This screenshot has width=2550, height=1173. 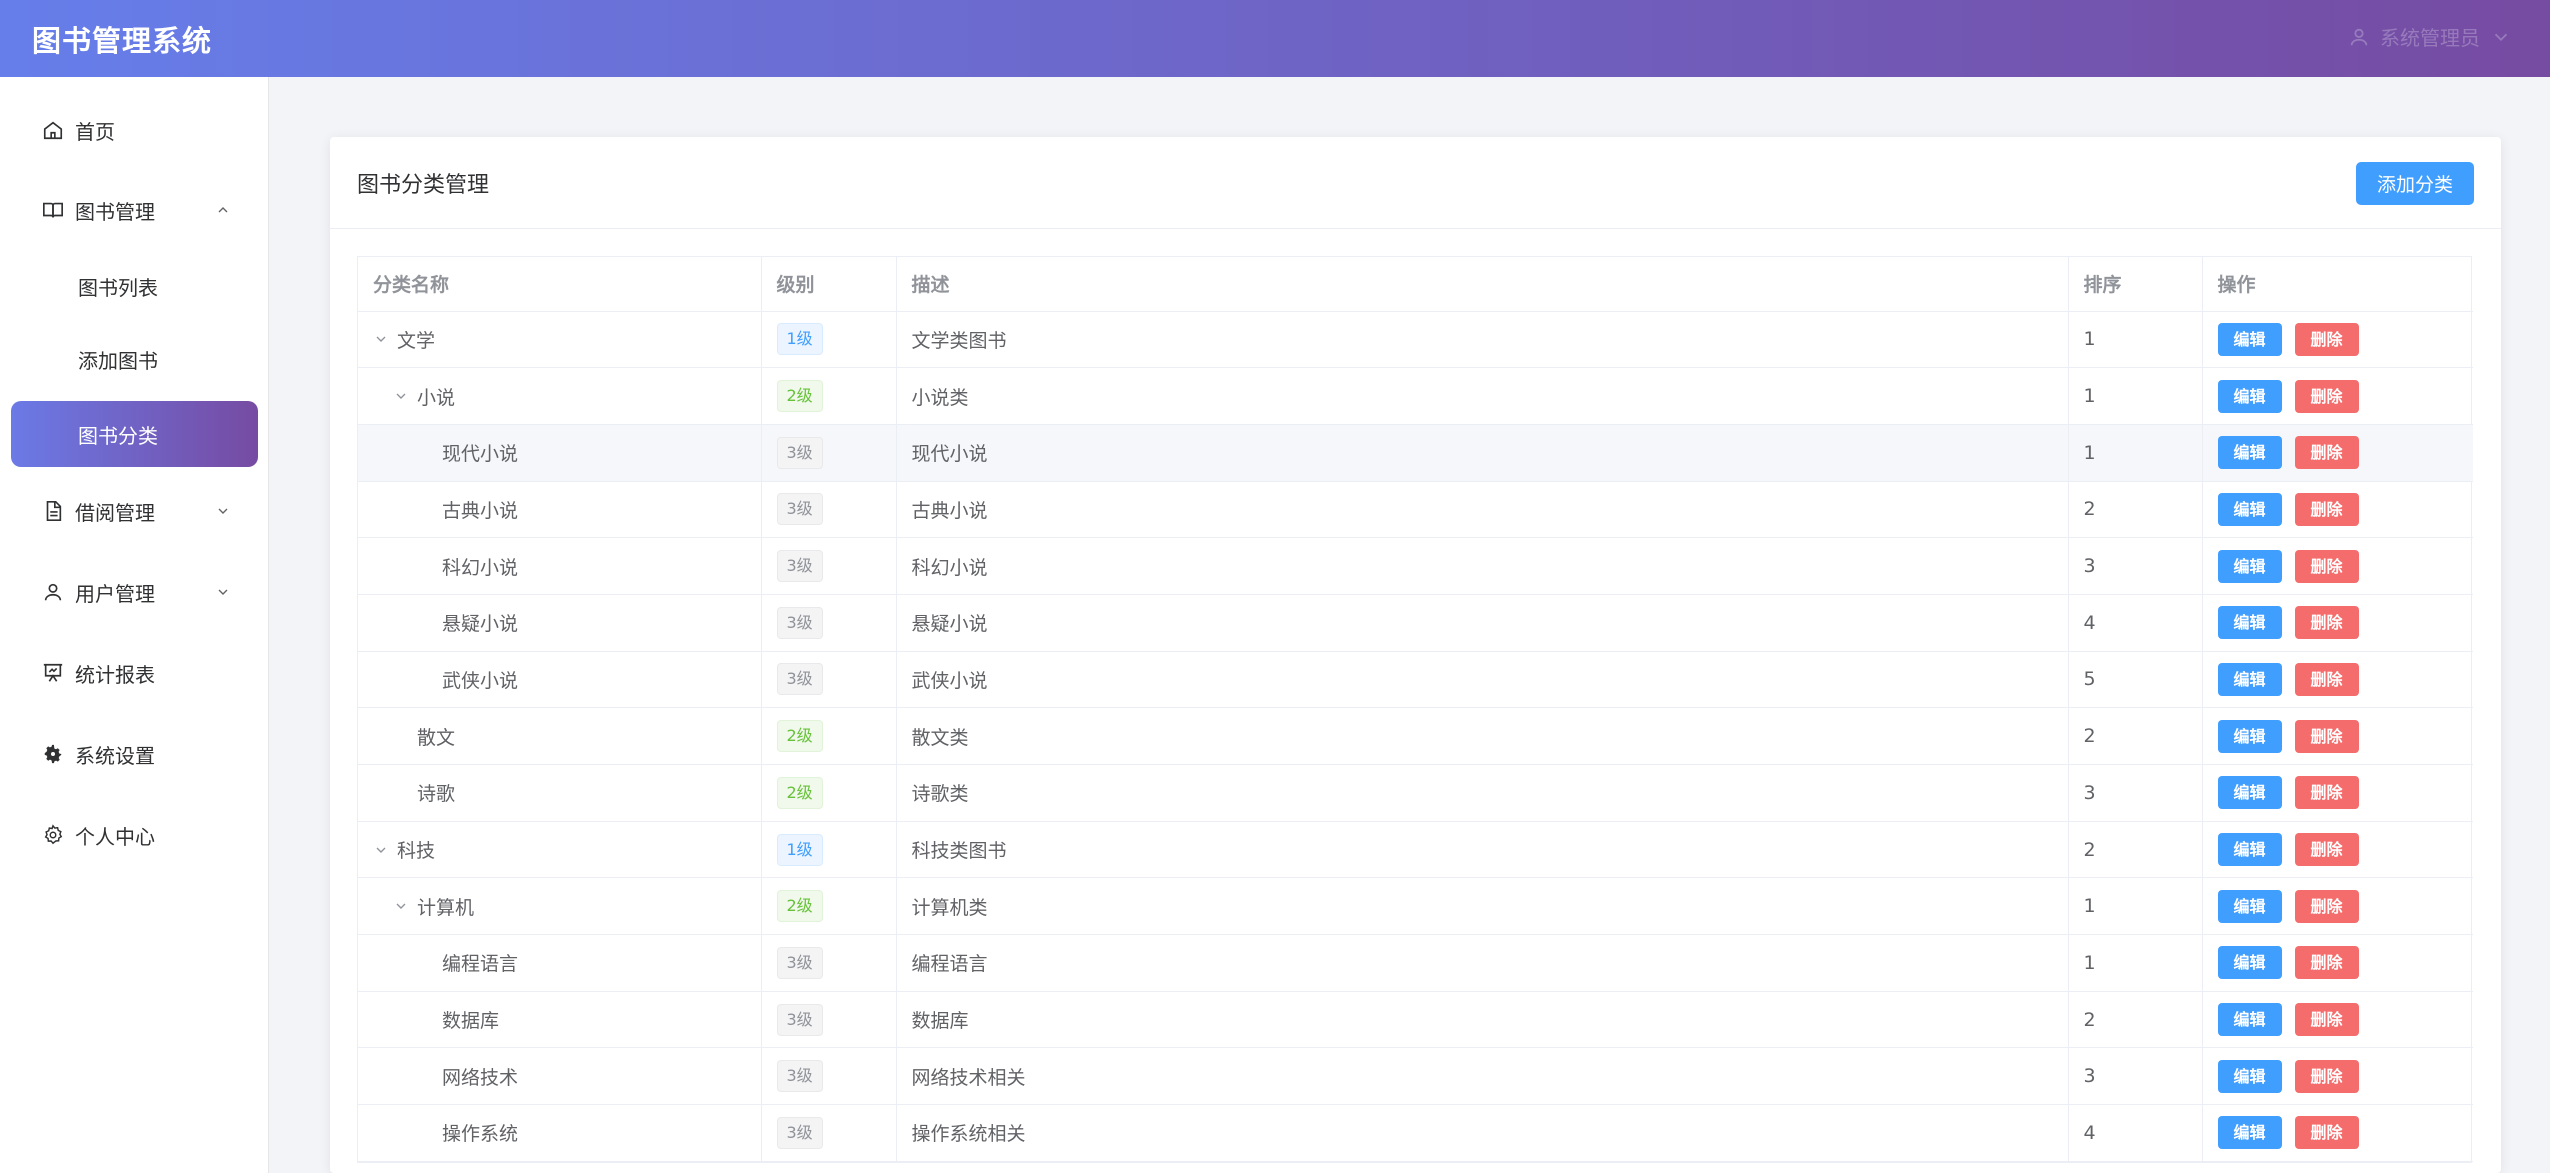 I want to click on table-row: 古典小说 3级 古典小说 2 编辑 删除, so click(x=1415, y=510).